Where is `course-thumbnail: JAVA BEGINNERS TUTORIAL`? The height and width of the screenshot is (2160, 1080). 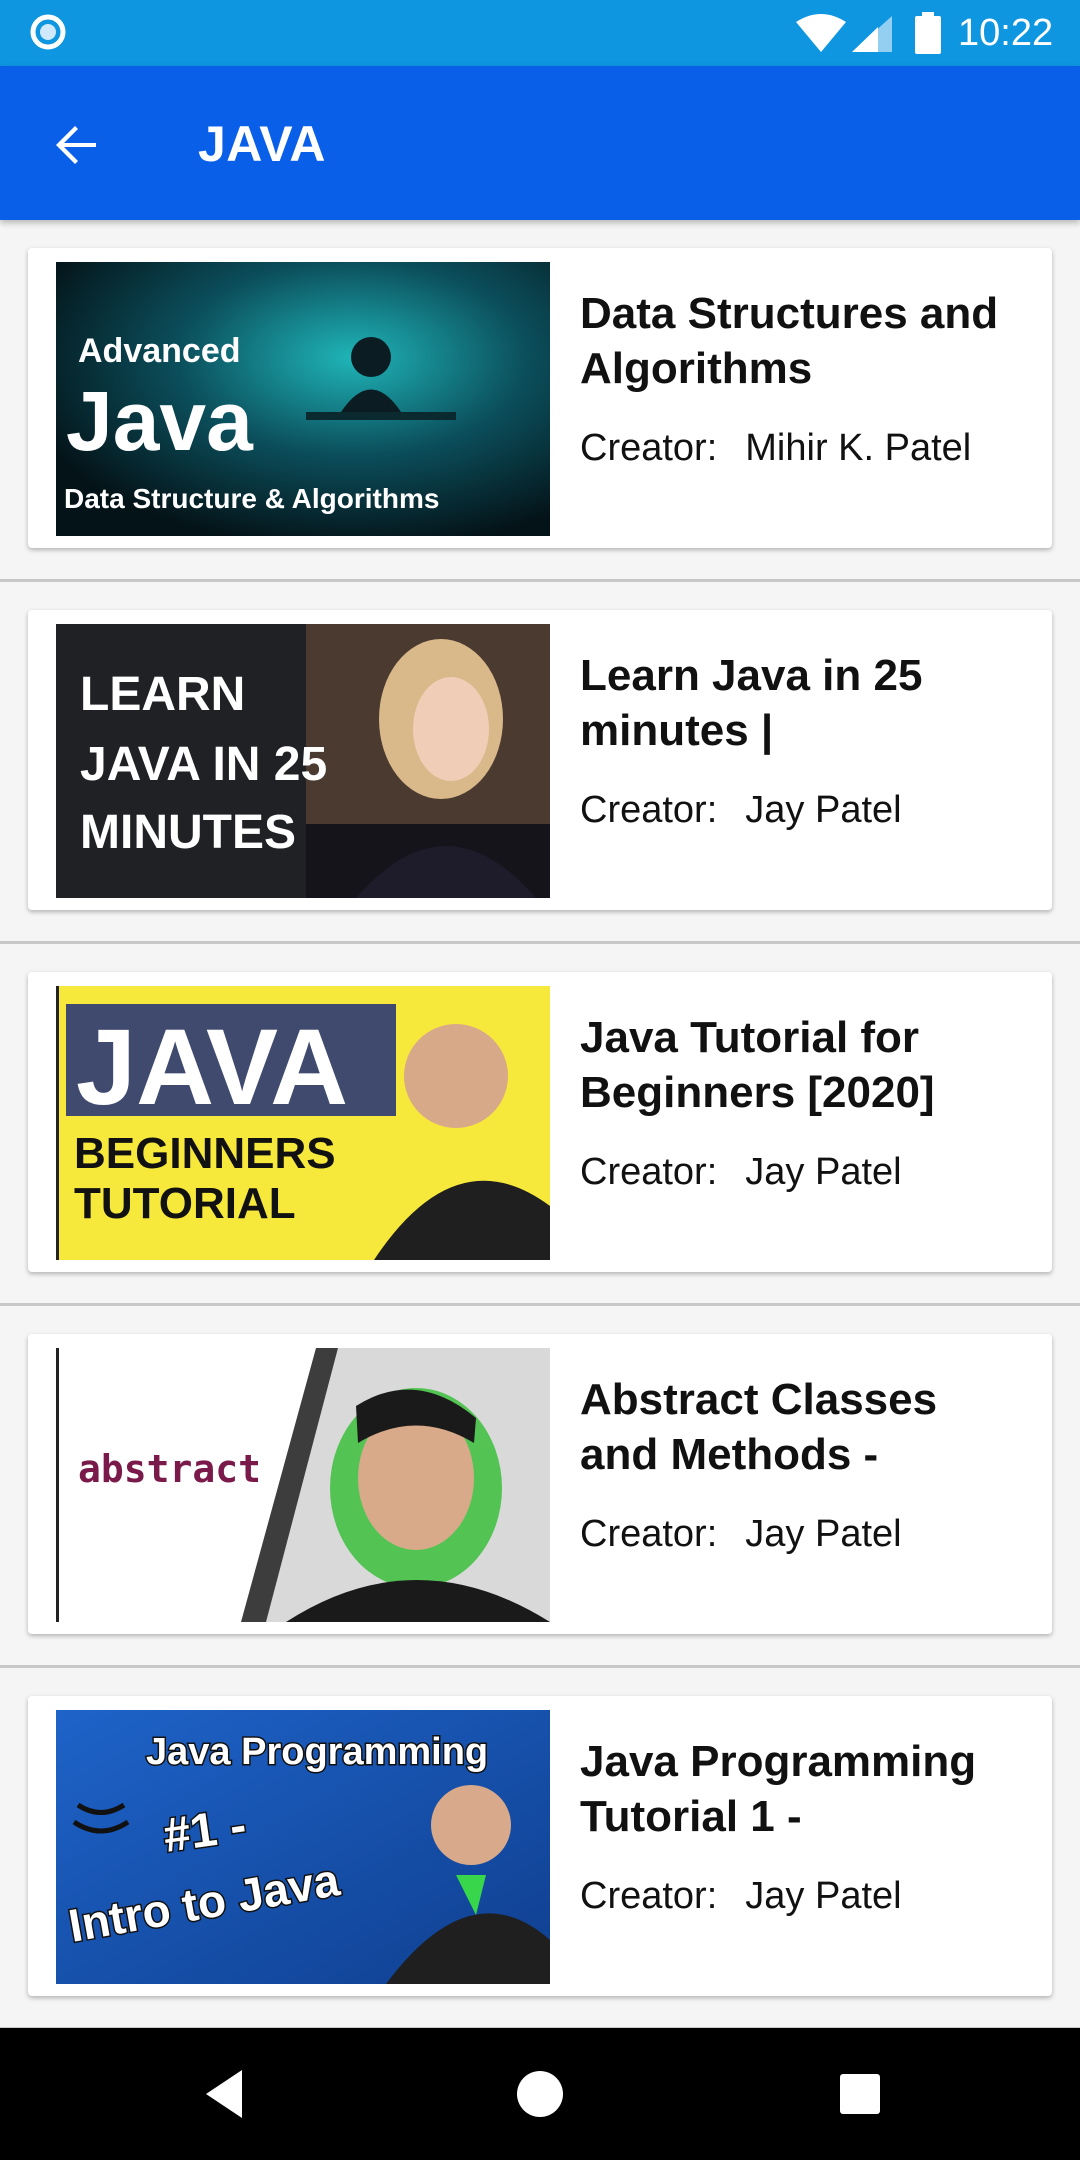
course-thumbnail: JAVA BEGINNERS TUTORIAL is located at coordinates (303, 1123).